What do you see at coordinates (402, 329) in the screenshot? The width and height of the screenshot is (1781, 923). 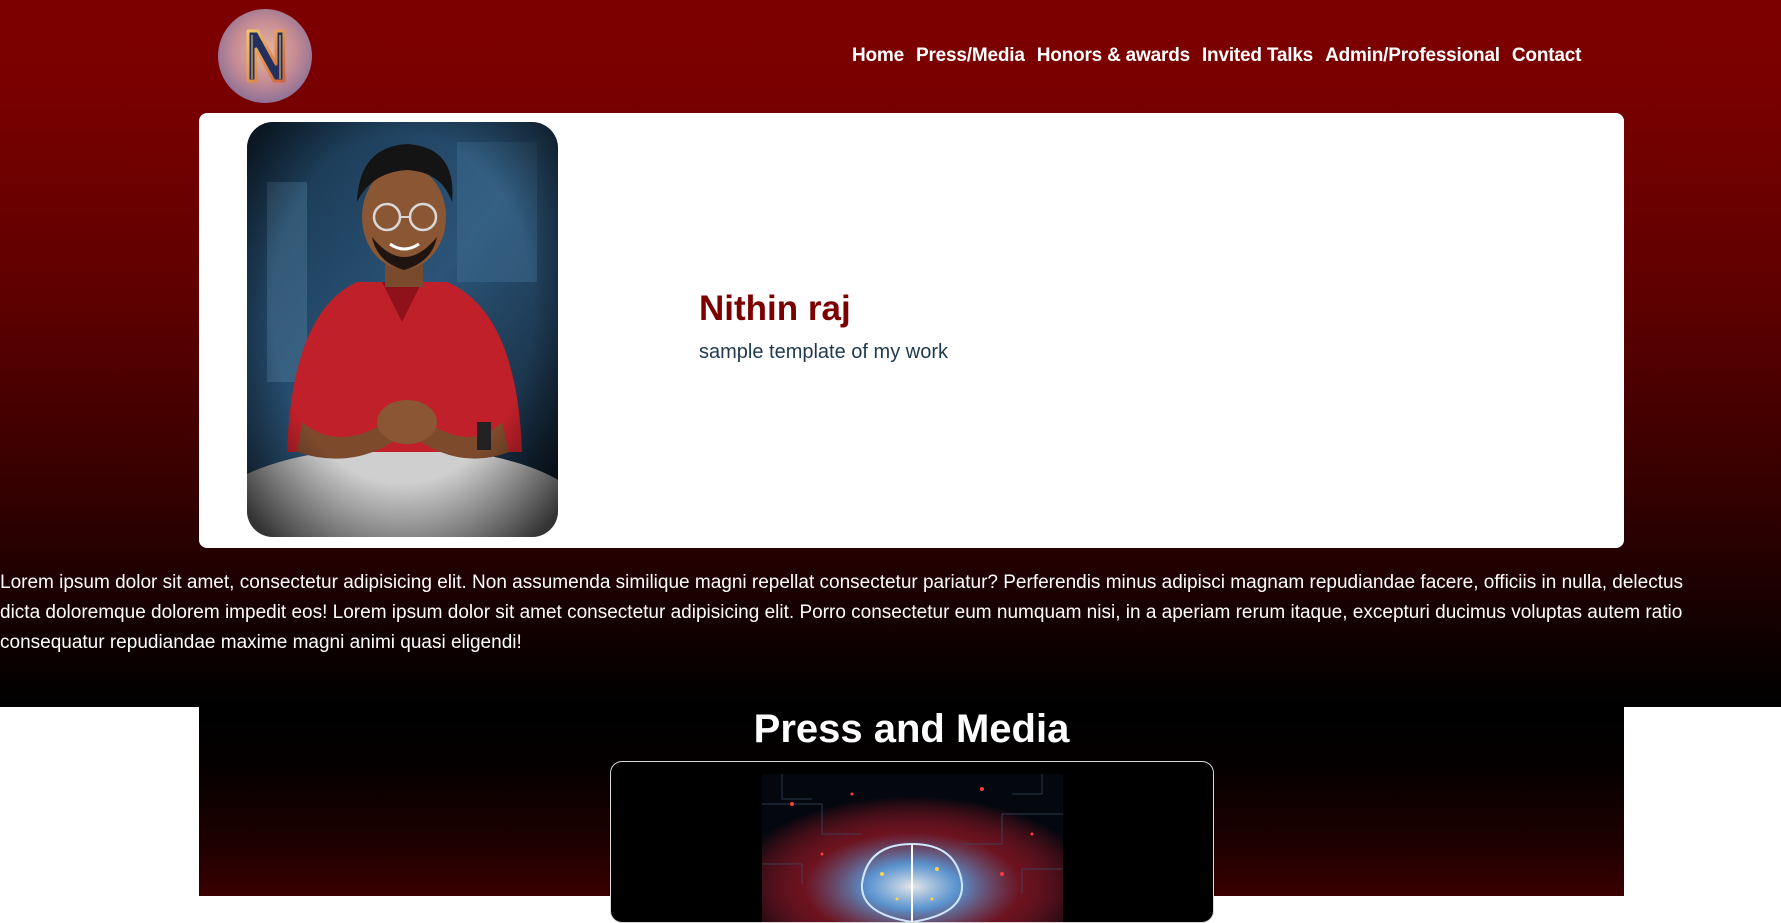 I see `profile-photo` at bounding box center [402, 329].